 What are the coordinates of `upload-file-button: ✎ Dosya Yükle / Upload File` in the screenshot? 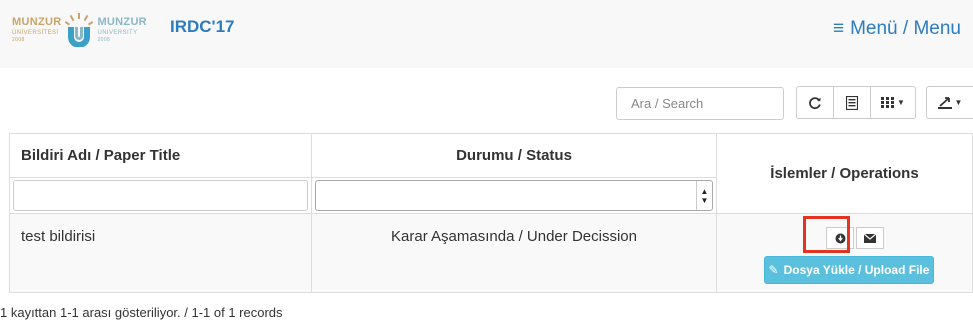 It's located at (849, 270).